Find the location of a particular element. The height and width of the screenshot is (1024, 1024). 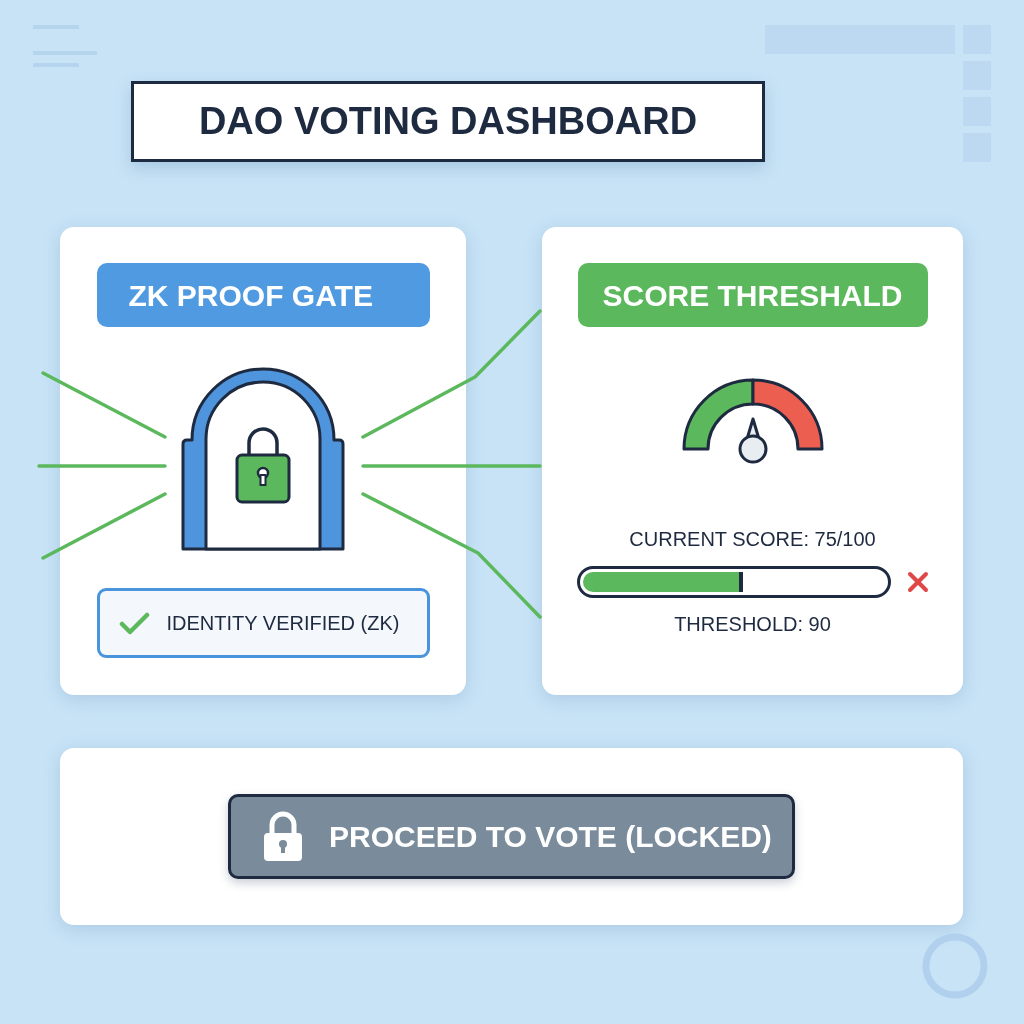

proceed-button: PROCEED TO VOTE (LOCKED) is located at coordinates (511, 836).